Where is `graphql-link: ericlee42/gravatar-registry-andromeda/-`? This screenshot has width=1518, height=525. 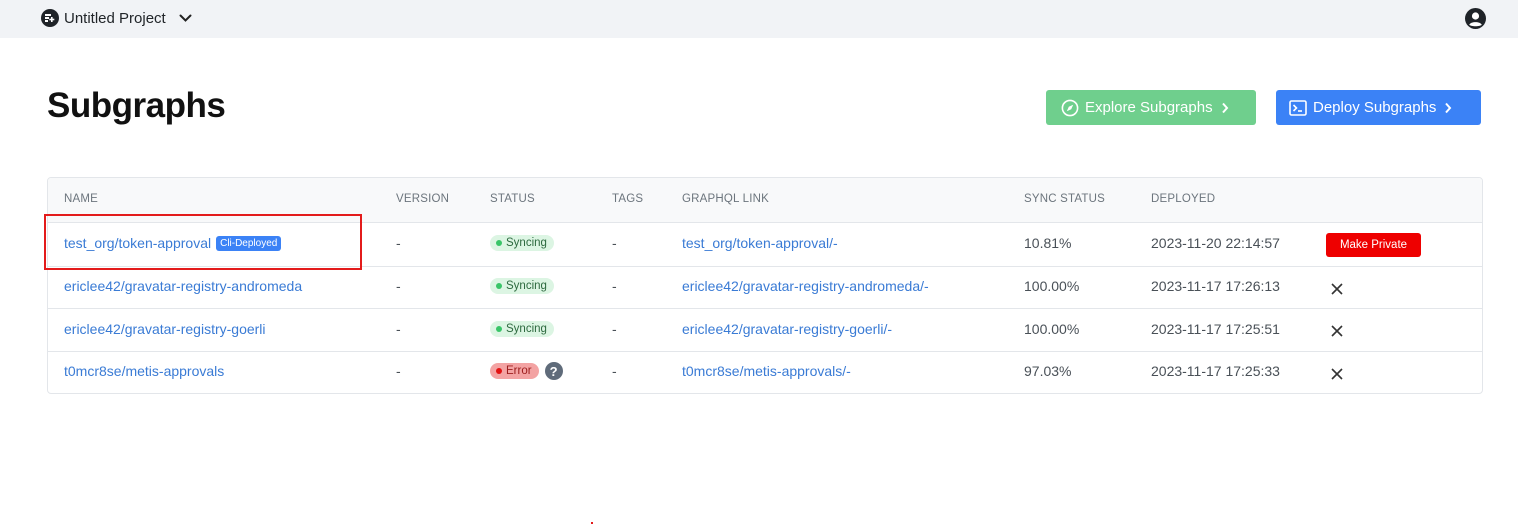
graphql-link: ericlee42/gravatar-registry-andromeda/- is located at coordinates (805, 286).